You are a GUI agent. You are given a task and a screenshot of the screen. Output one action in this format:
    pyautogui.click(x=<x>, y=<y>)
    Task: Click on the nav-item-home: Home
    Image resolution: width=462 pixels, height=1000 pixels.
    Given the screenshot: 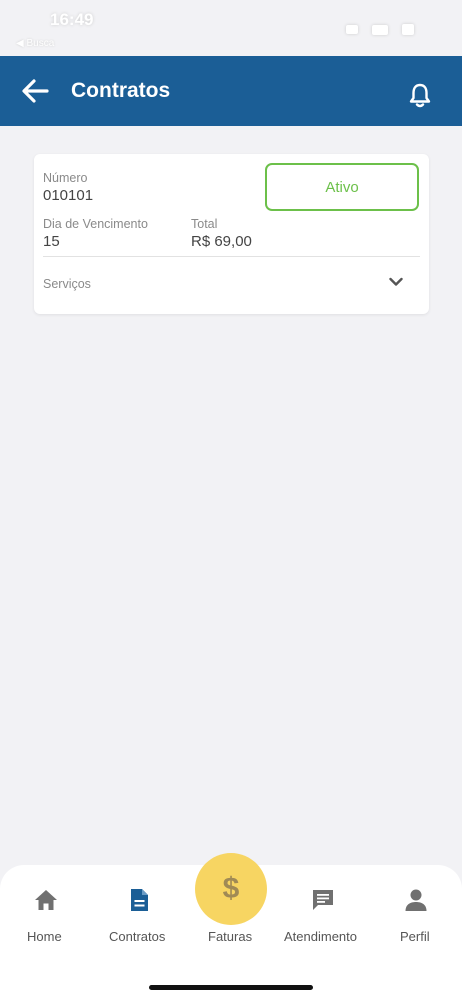 What is the action you would take?
    pyautogui.click(x=46, y=912)
    